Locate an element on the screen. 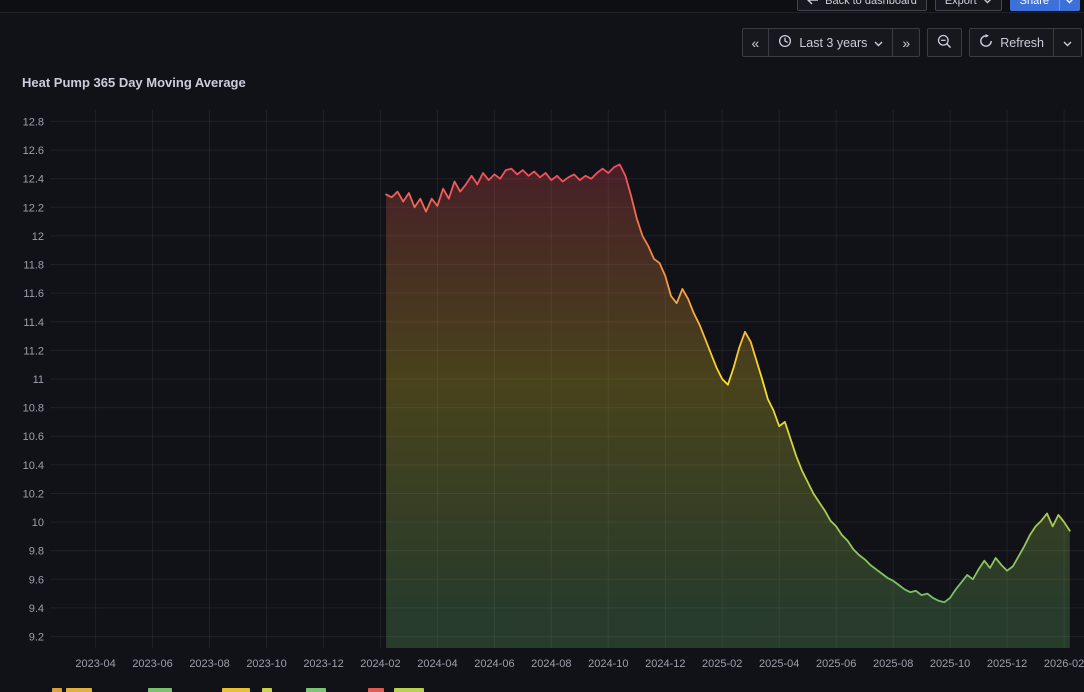  navbar-actions: Back to dashboard Export Share is located at coordinates (938, 5).